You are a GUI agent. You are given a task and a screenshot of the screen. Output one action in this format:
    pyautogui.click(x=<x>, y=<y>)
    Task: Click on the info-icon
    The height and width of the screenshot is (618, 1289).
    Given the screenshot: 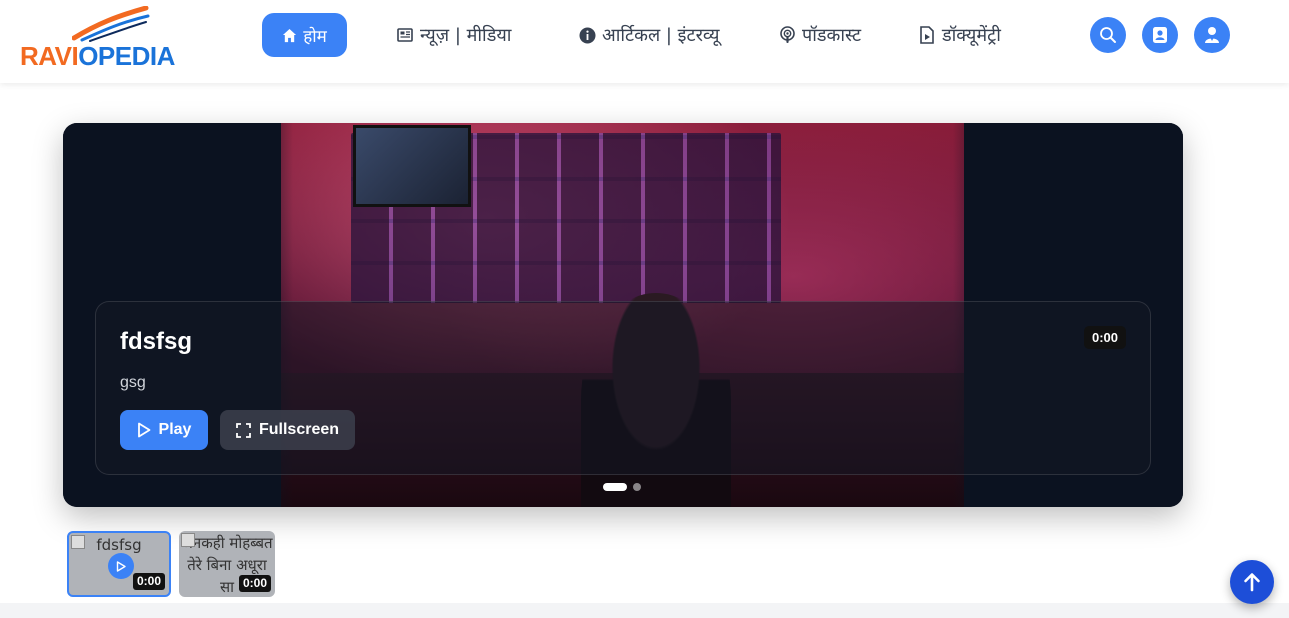 What is the action you would take?
    pyautogui.click(x=587, y=35)
    